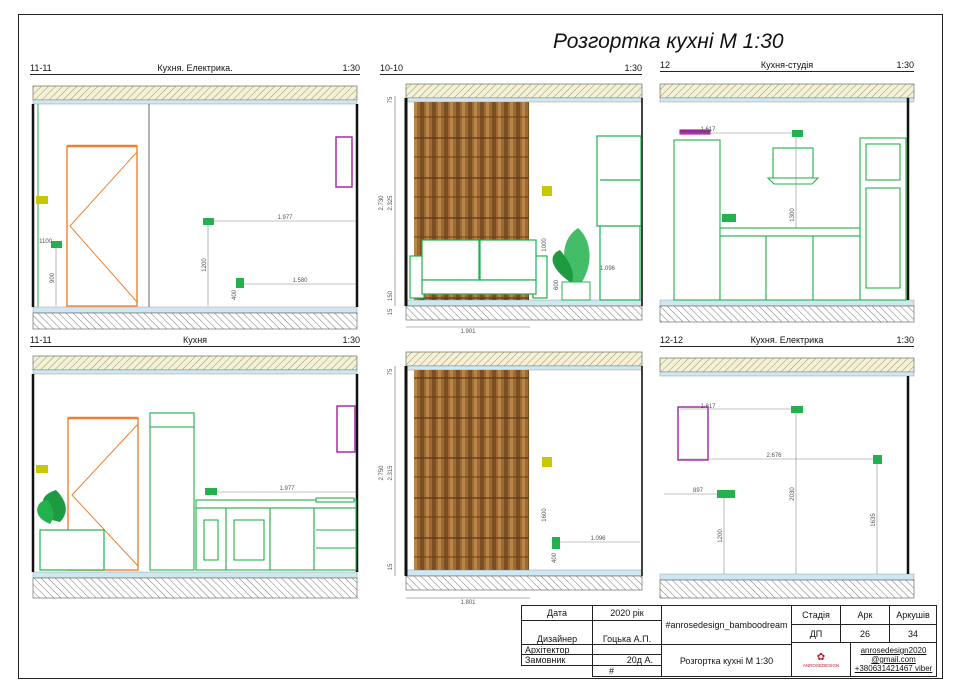 This screenshot has height=680, width=954. What do you see at coordinates (612, 671) in the screenshot?
I see `hash-mark: #` at bounding box center [612, 671].